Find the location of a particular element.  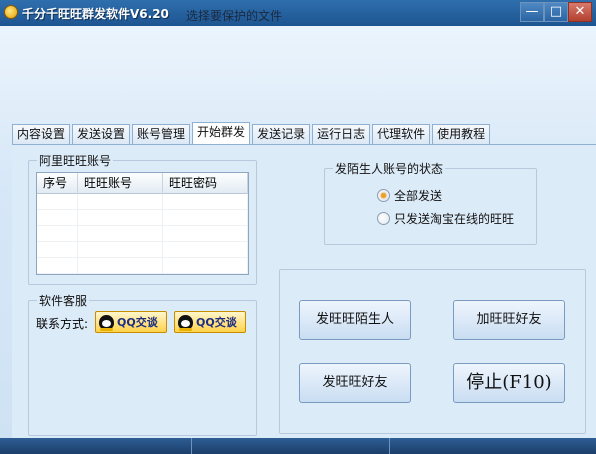

column-password: 旺旺密码 is located at coordinates (205, 183).